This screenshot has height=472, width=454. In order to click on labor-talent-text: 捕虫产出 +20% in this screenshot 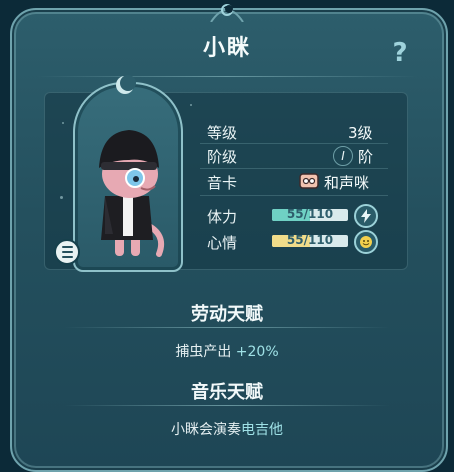, I will do `click(227, 351)`.